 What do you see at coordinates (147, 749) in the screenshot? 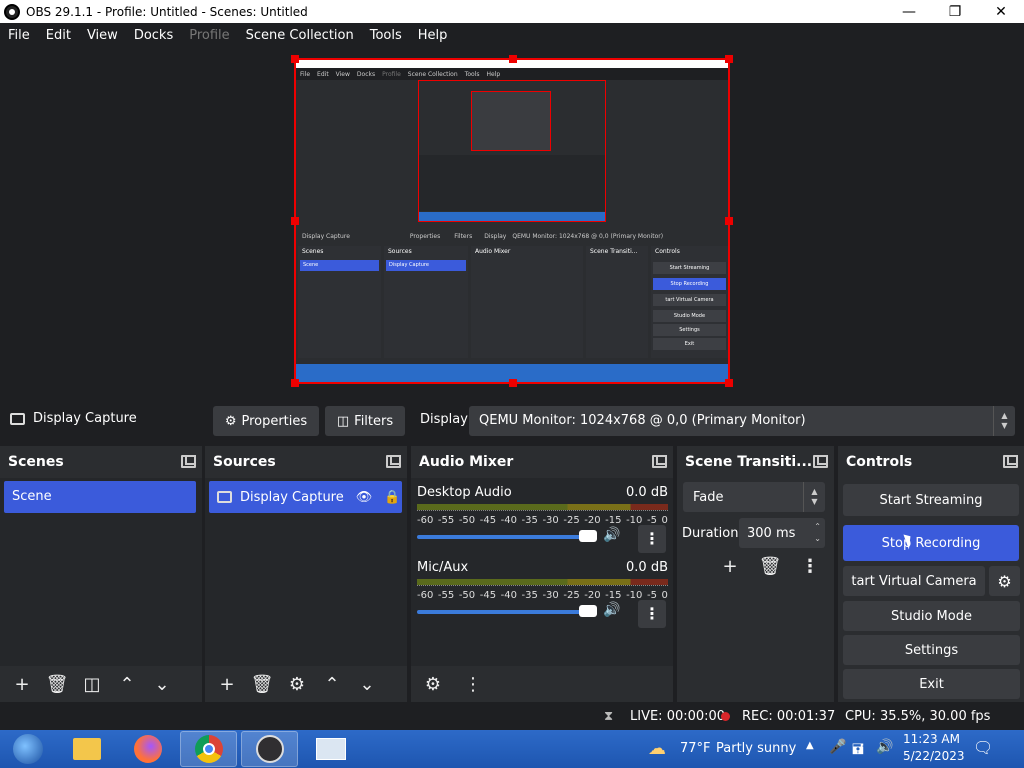
I see `taskbar-firefox` at bounding box center [147, 749].